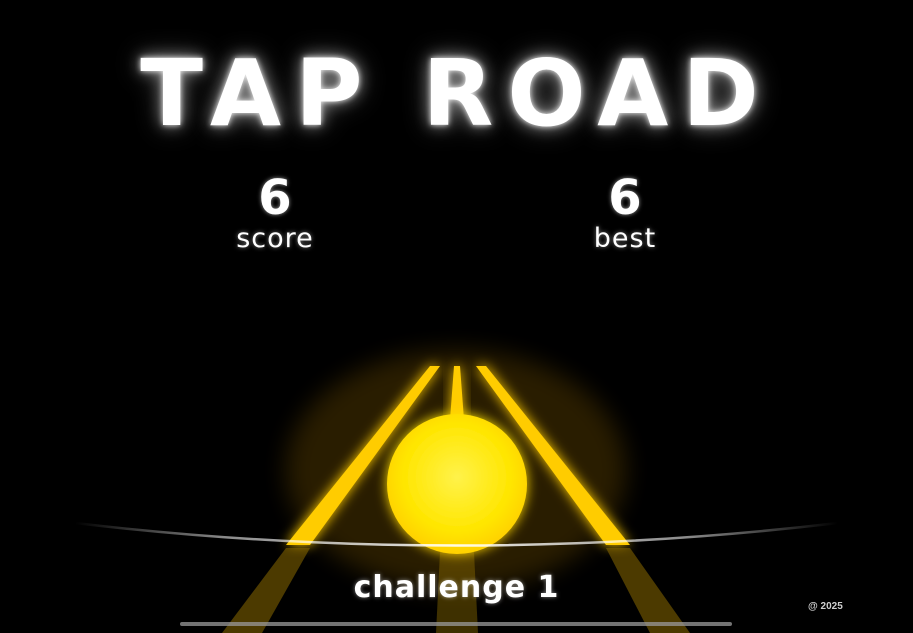 The height and width of the screenshot is (633, 913). I want to click on best-value: 6, so click(625, 198).